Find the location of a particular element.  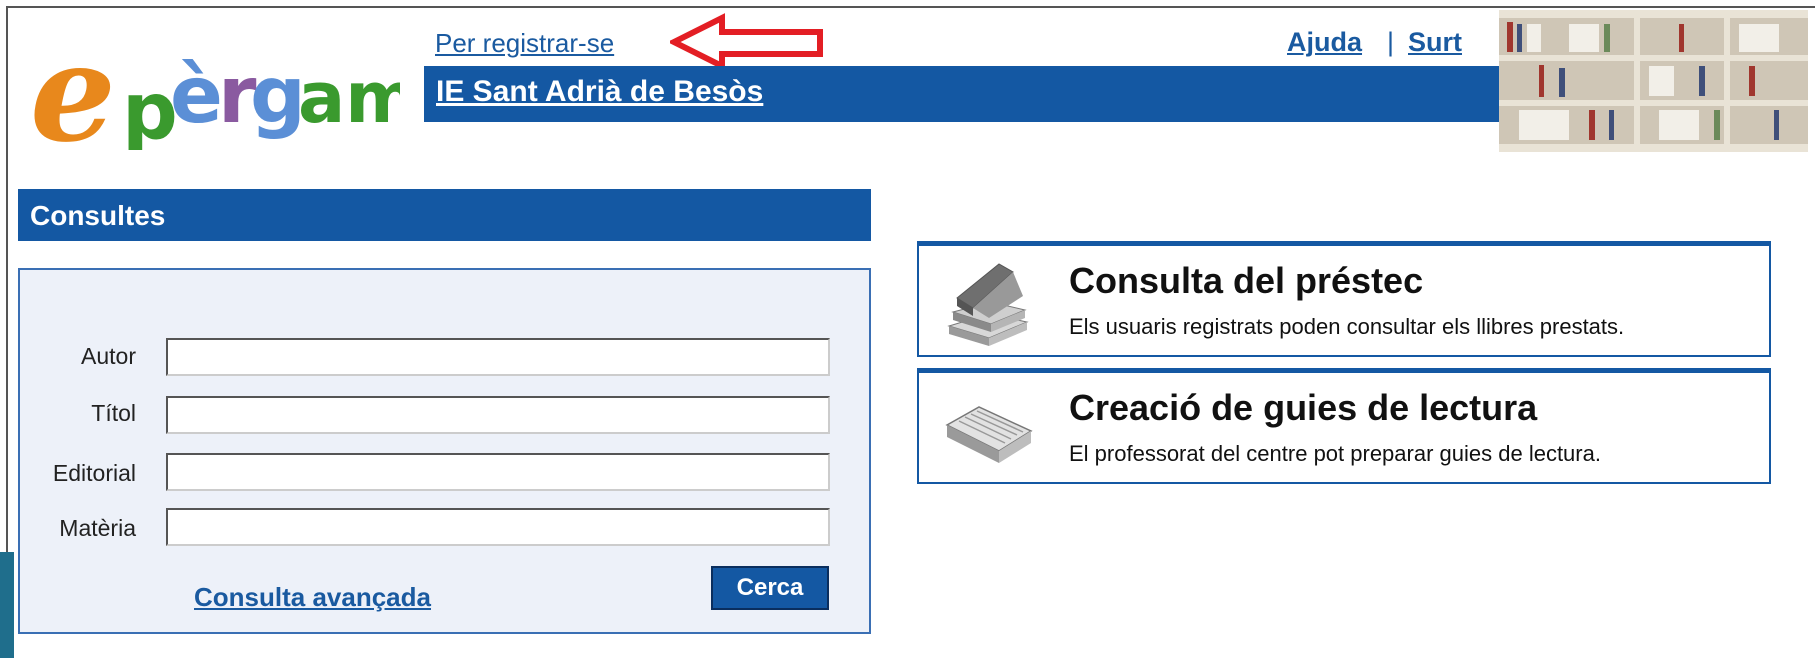

author-label: Autor is located at coordinates (108, 356).